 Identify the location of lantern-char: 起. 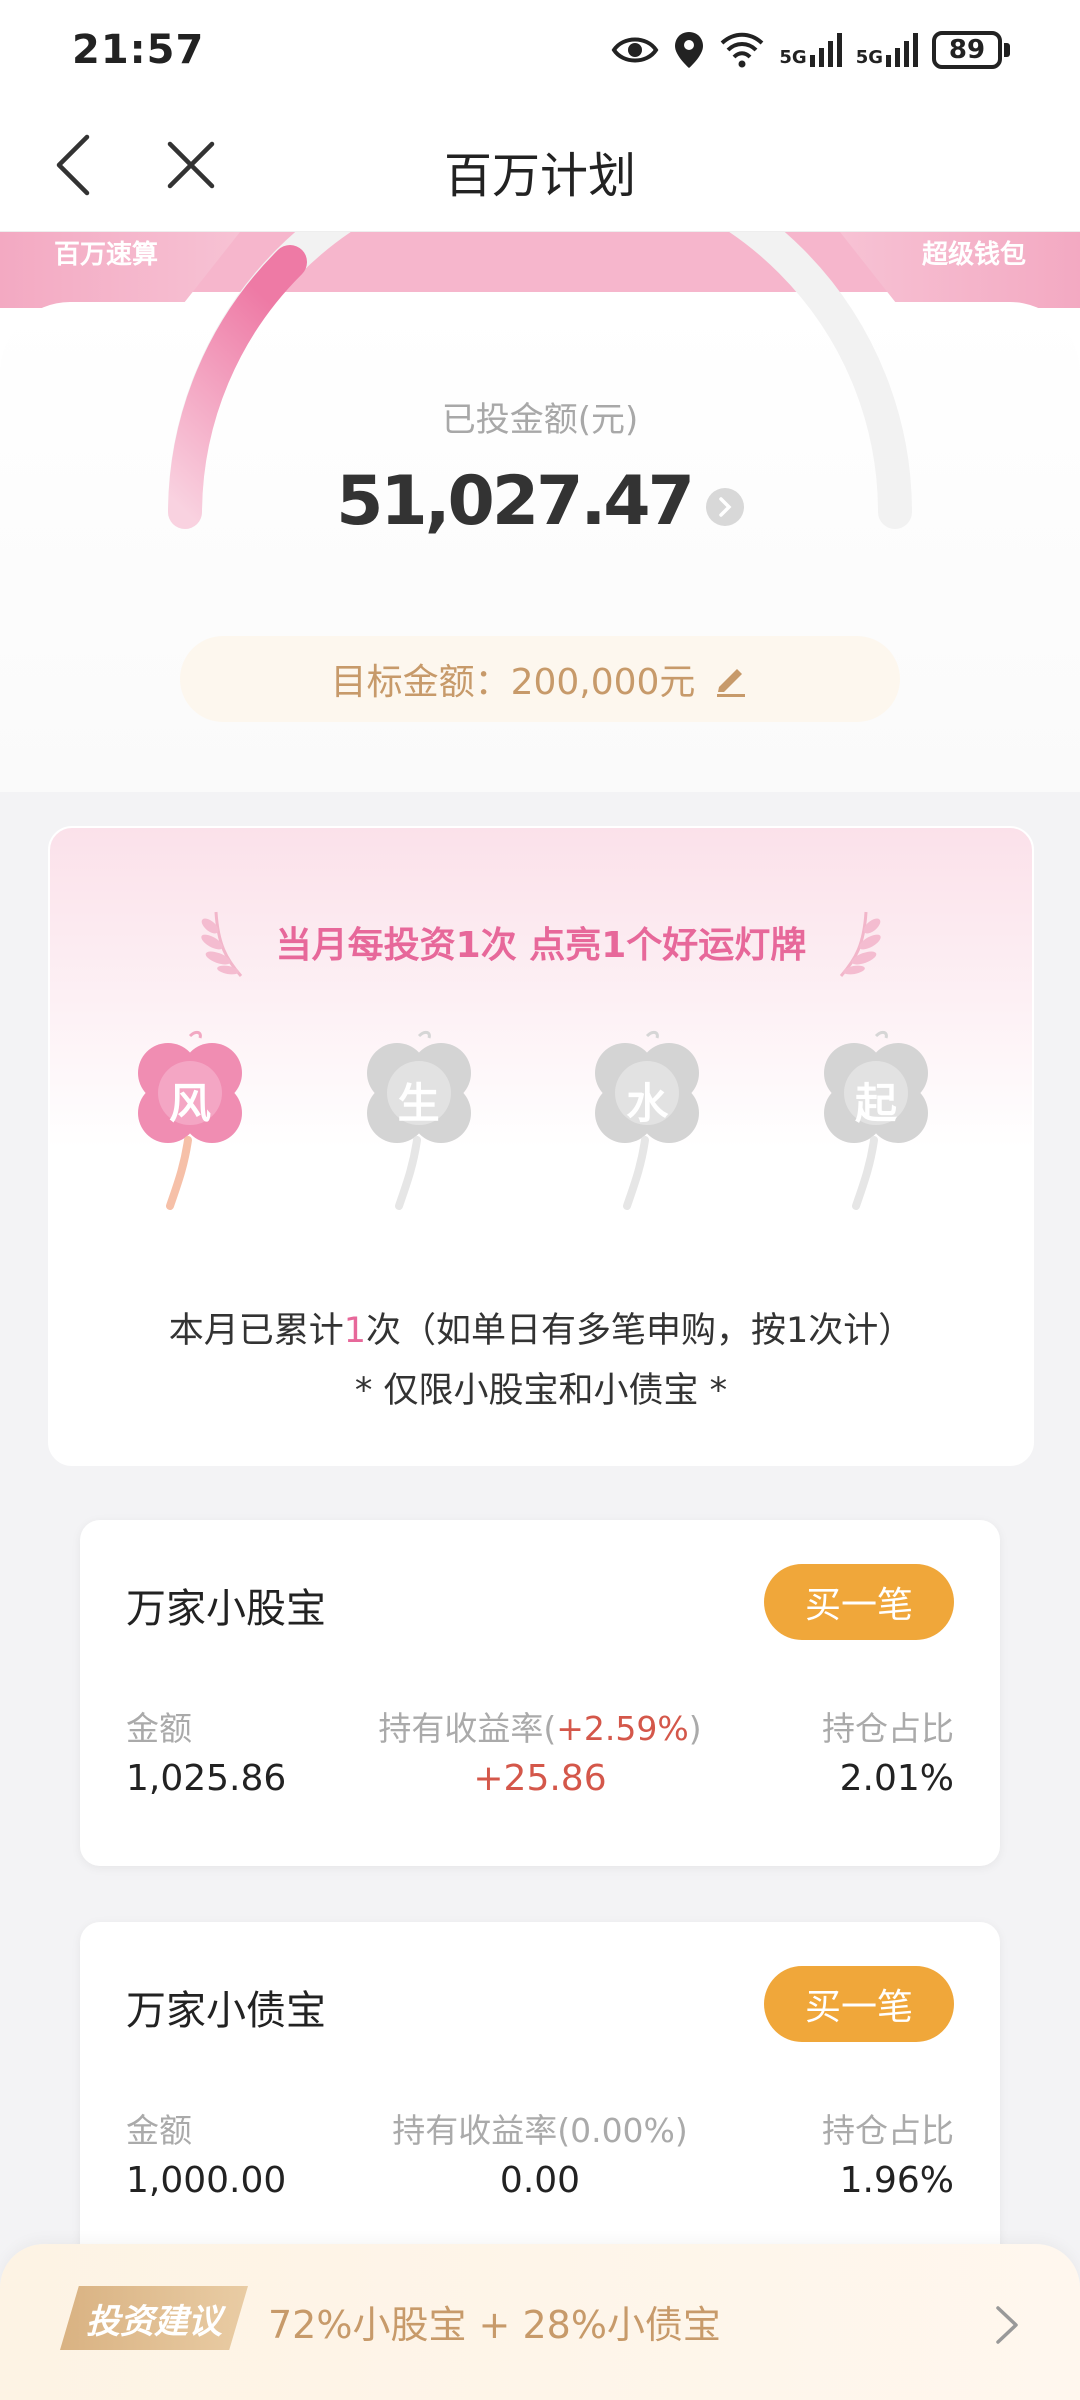
(875, 1103).